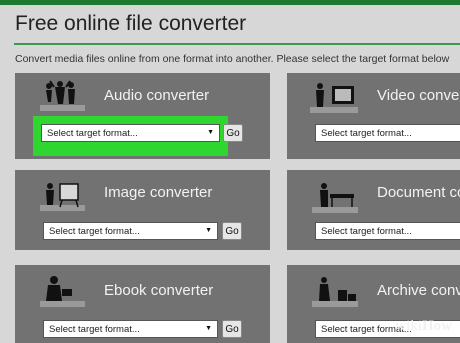 This screenshot has height=343, width=460. I want to click on title-divider, so click(237, 44).